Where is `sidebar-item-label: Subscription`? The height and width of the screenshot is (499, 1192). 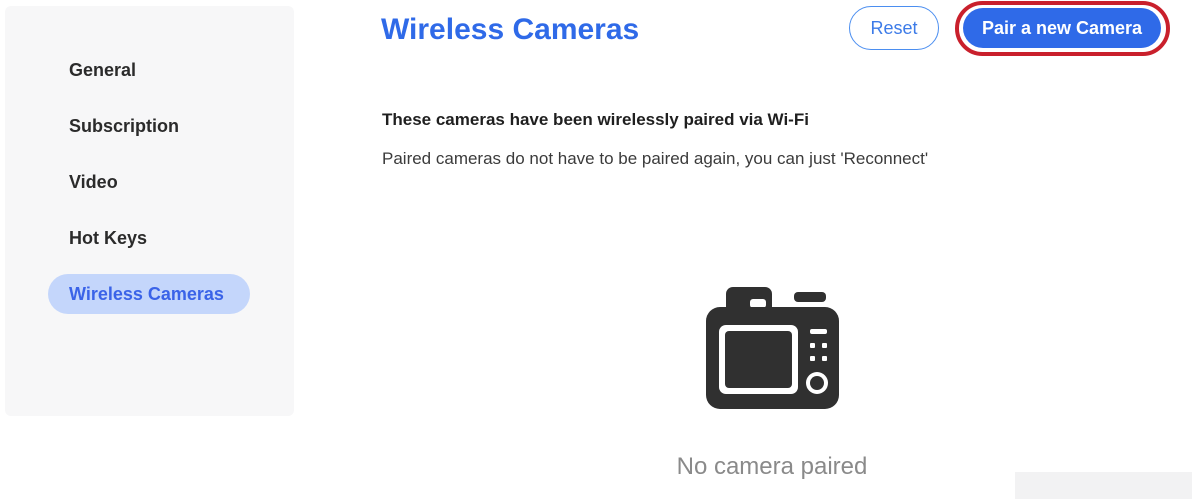 sidebar-item-label: Subscription is located at coordinates (124, 125).